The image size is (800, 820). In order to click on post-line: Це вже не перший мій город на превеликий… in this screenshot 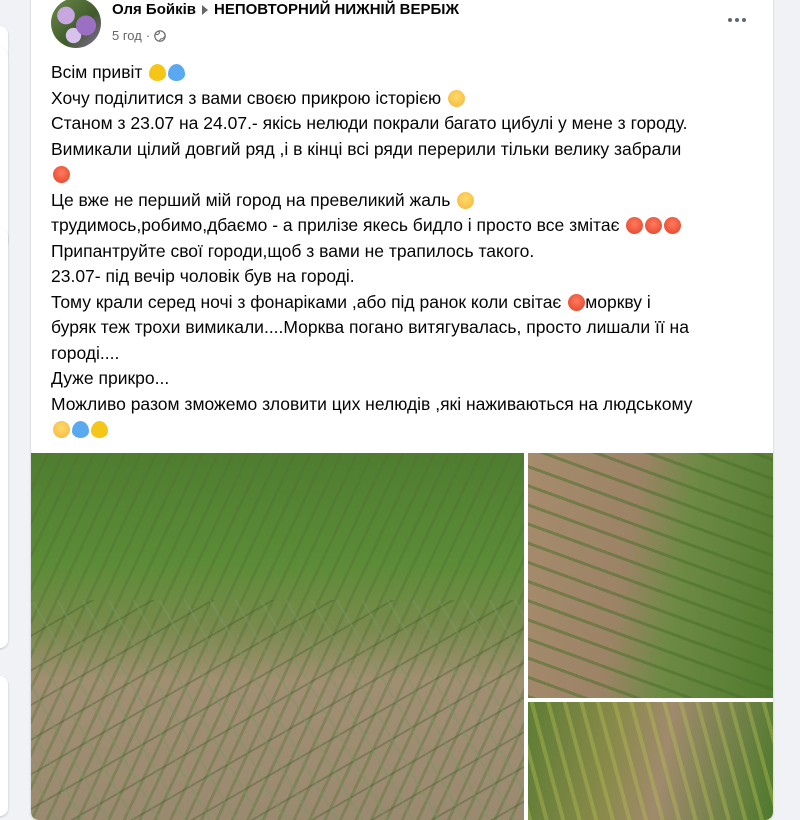, I will do `click(407, 201)`.